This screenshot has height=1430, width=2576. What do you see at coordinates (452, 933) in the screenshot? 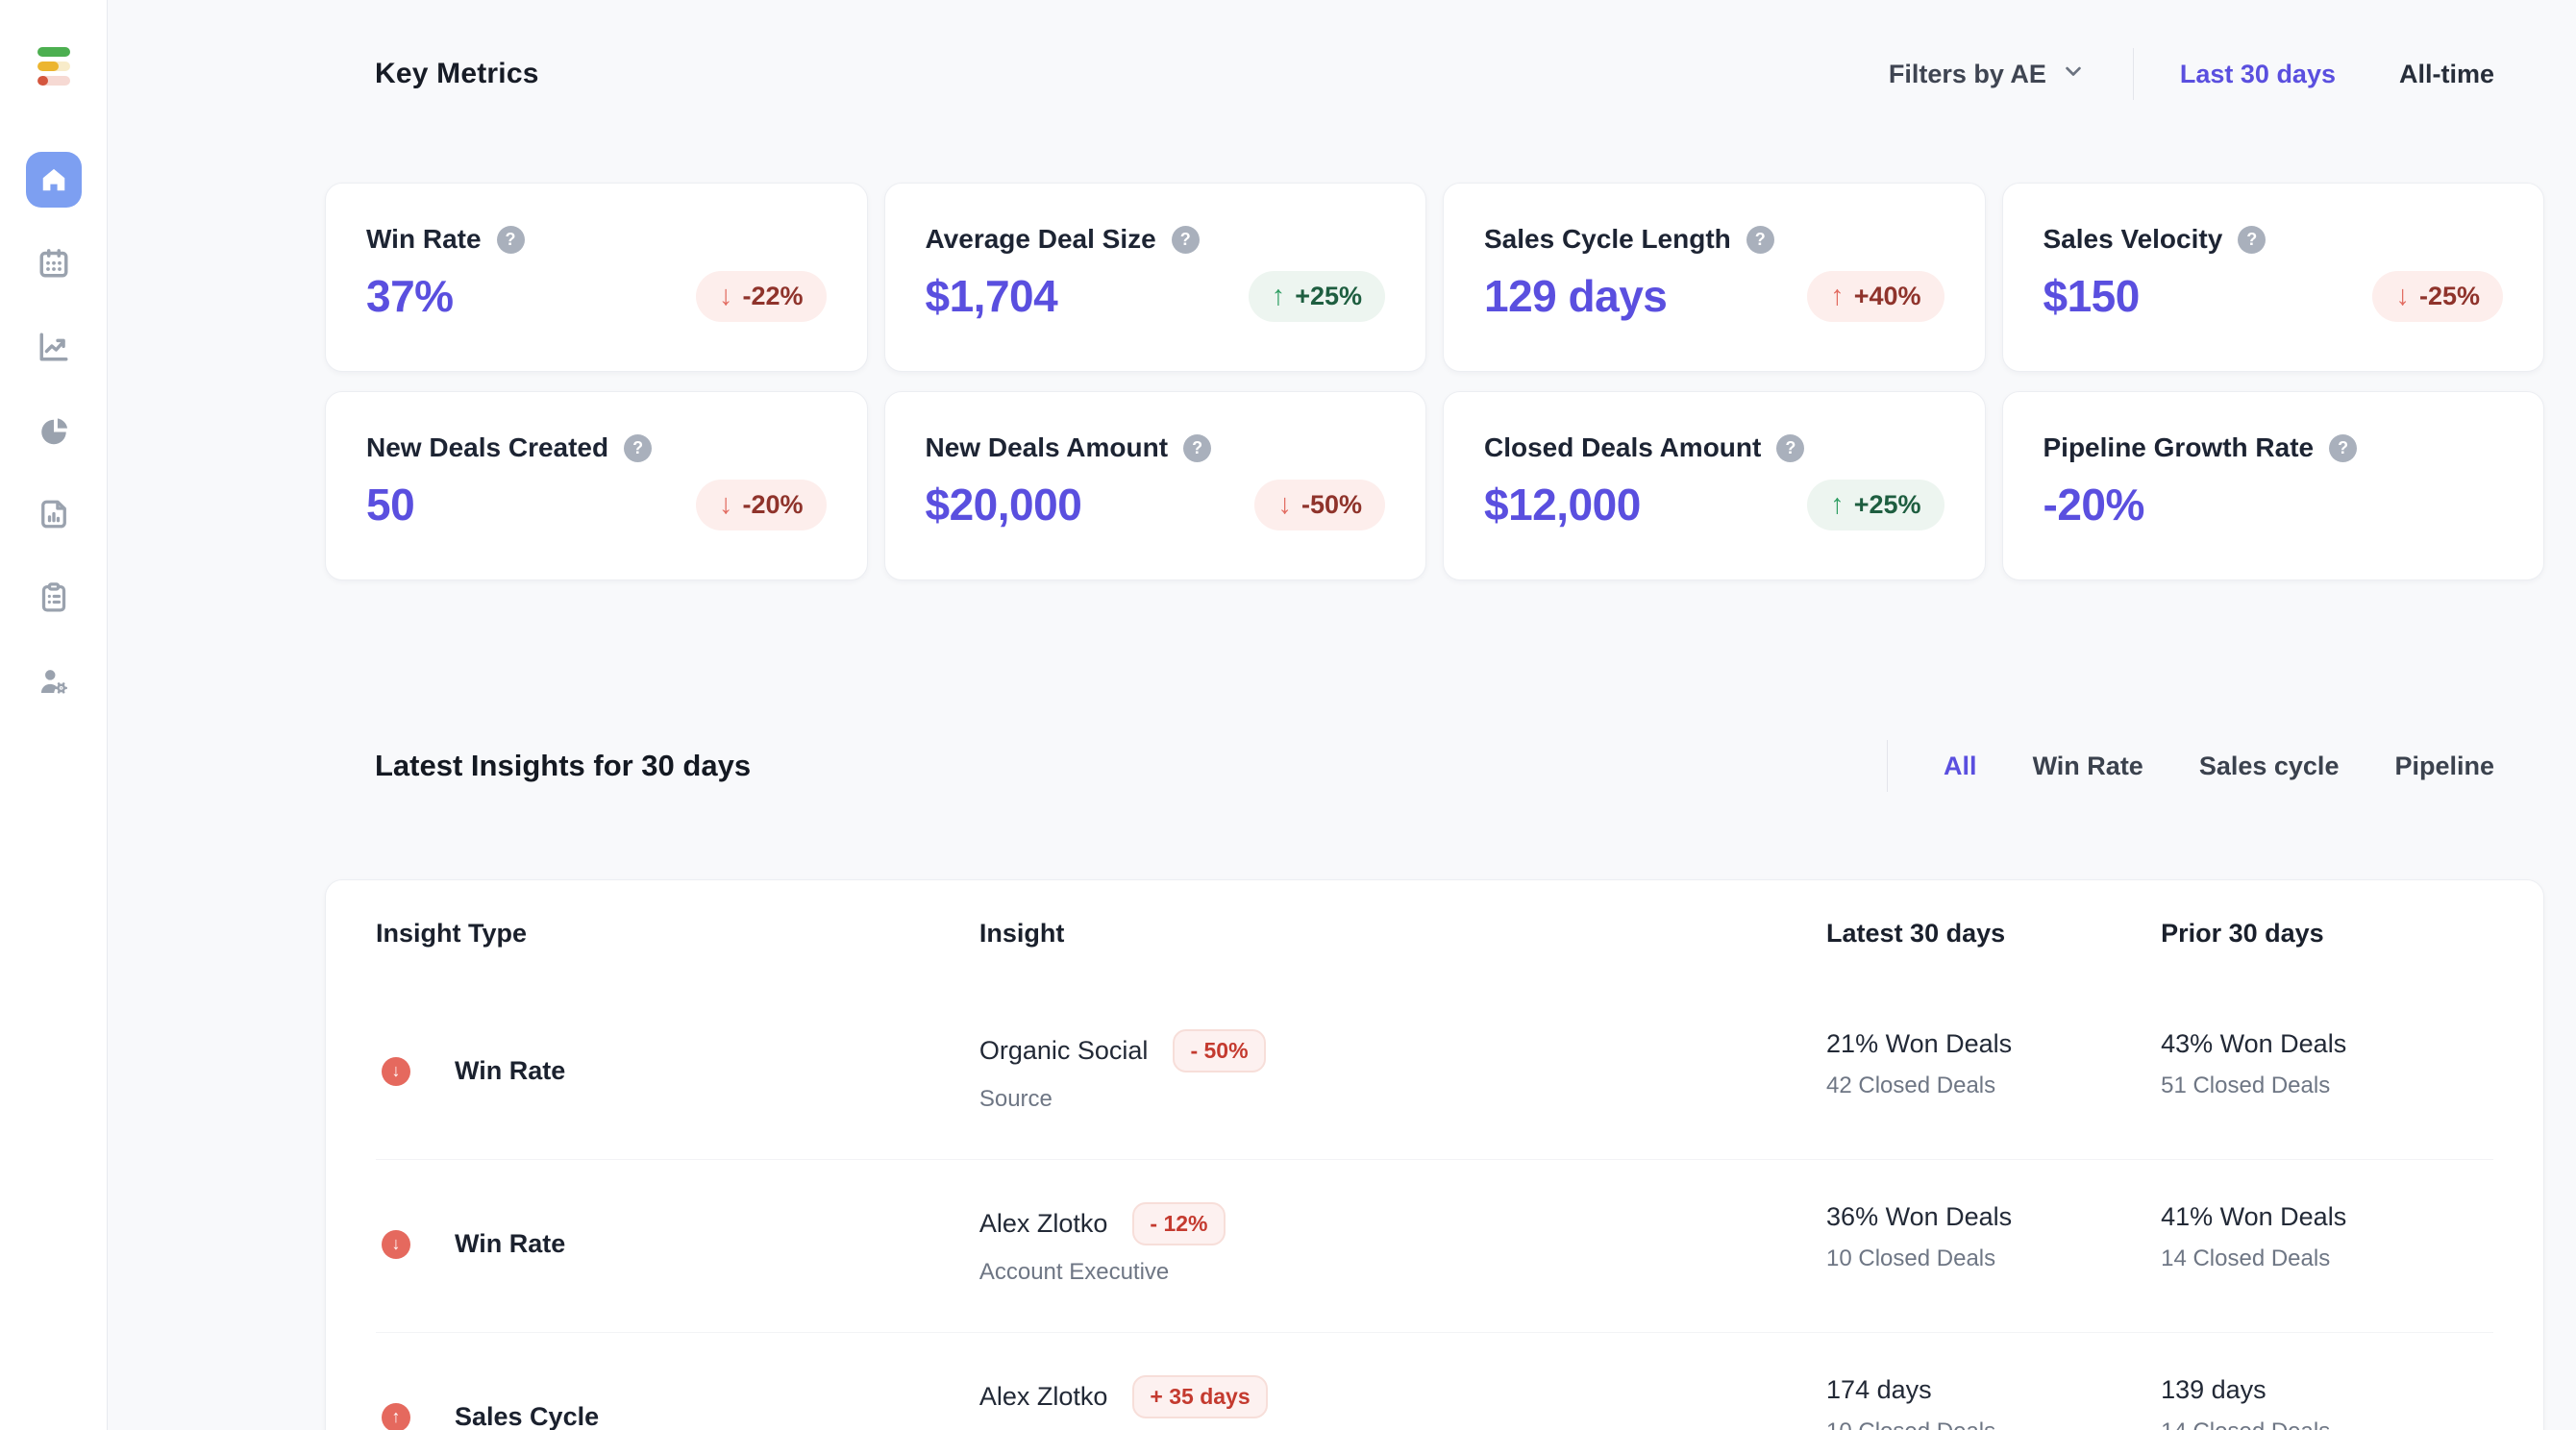
I see `column-header-insight-type: Insight Type` at bounding box center [452, 933].